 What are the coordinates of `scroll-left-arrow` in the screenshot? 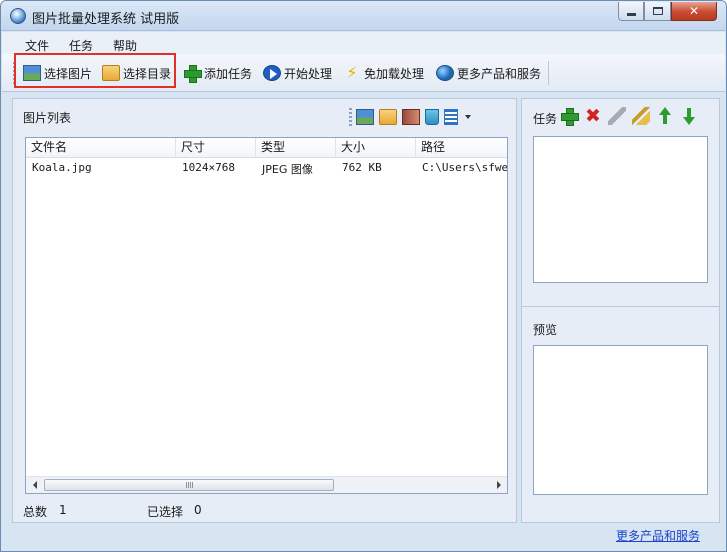 It's located at (34, 485).